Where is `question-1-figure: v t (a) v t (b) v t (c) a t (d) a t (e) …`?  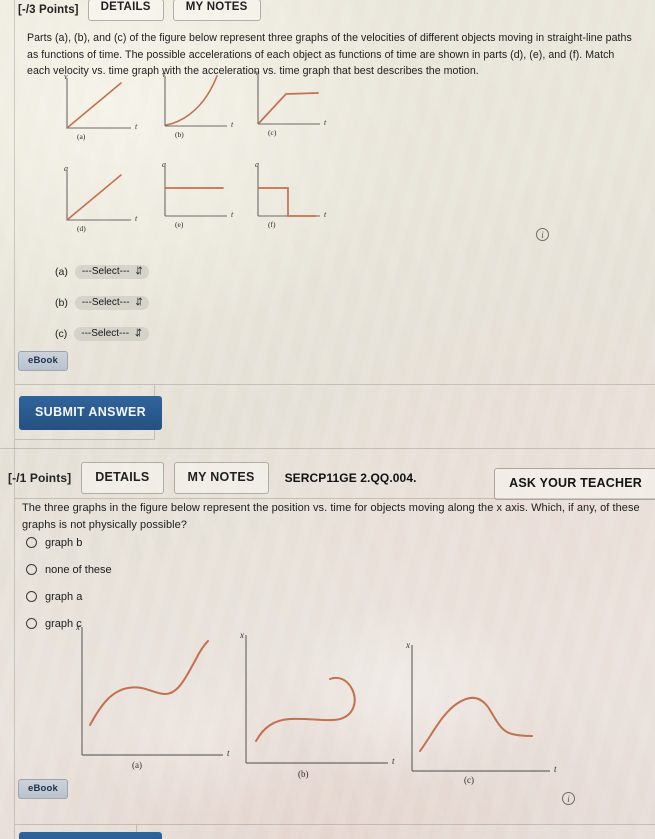
question-1-figure: v t (a) v t (b) v t (c) a t (d) a t (e) … is located at coordinates (210, 159).